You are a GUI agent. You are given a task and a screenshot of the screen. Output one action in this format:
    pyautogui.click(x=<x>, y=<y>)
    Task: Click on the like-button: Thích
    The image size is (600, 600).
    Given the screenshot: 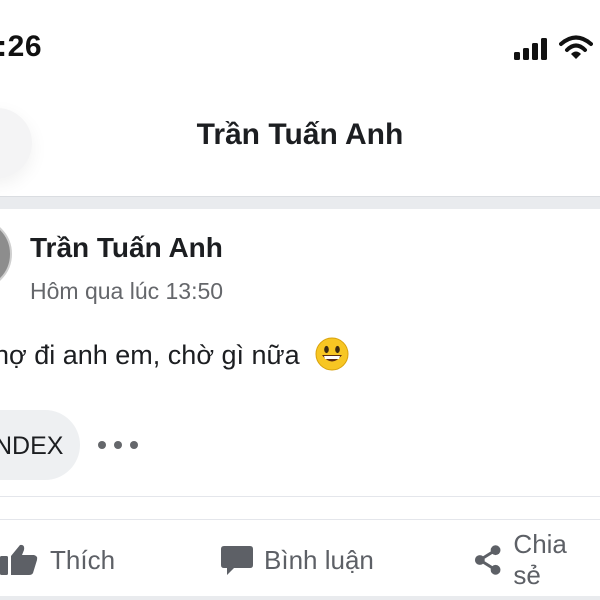 What is the action you would take?
    pyautogui.click(x=57, y=560)
    